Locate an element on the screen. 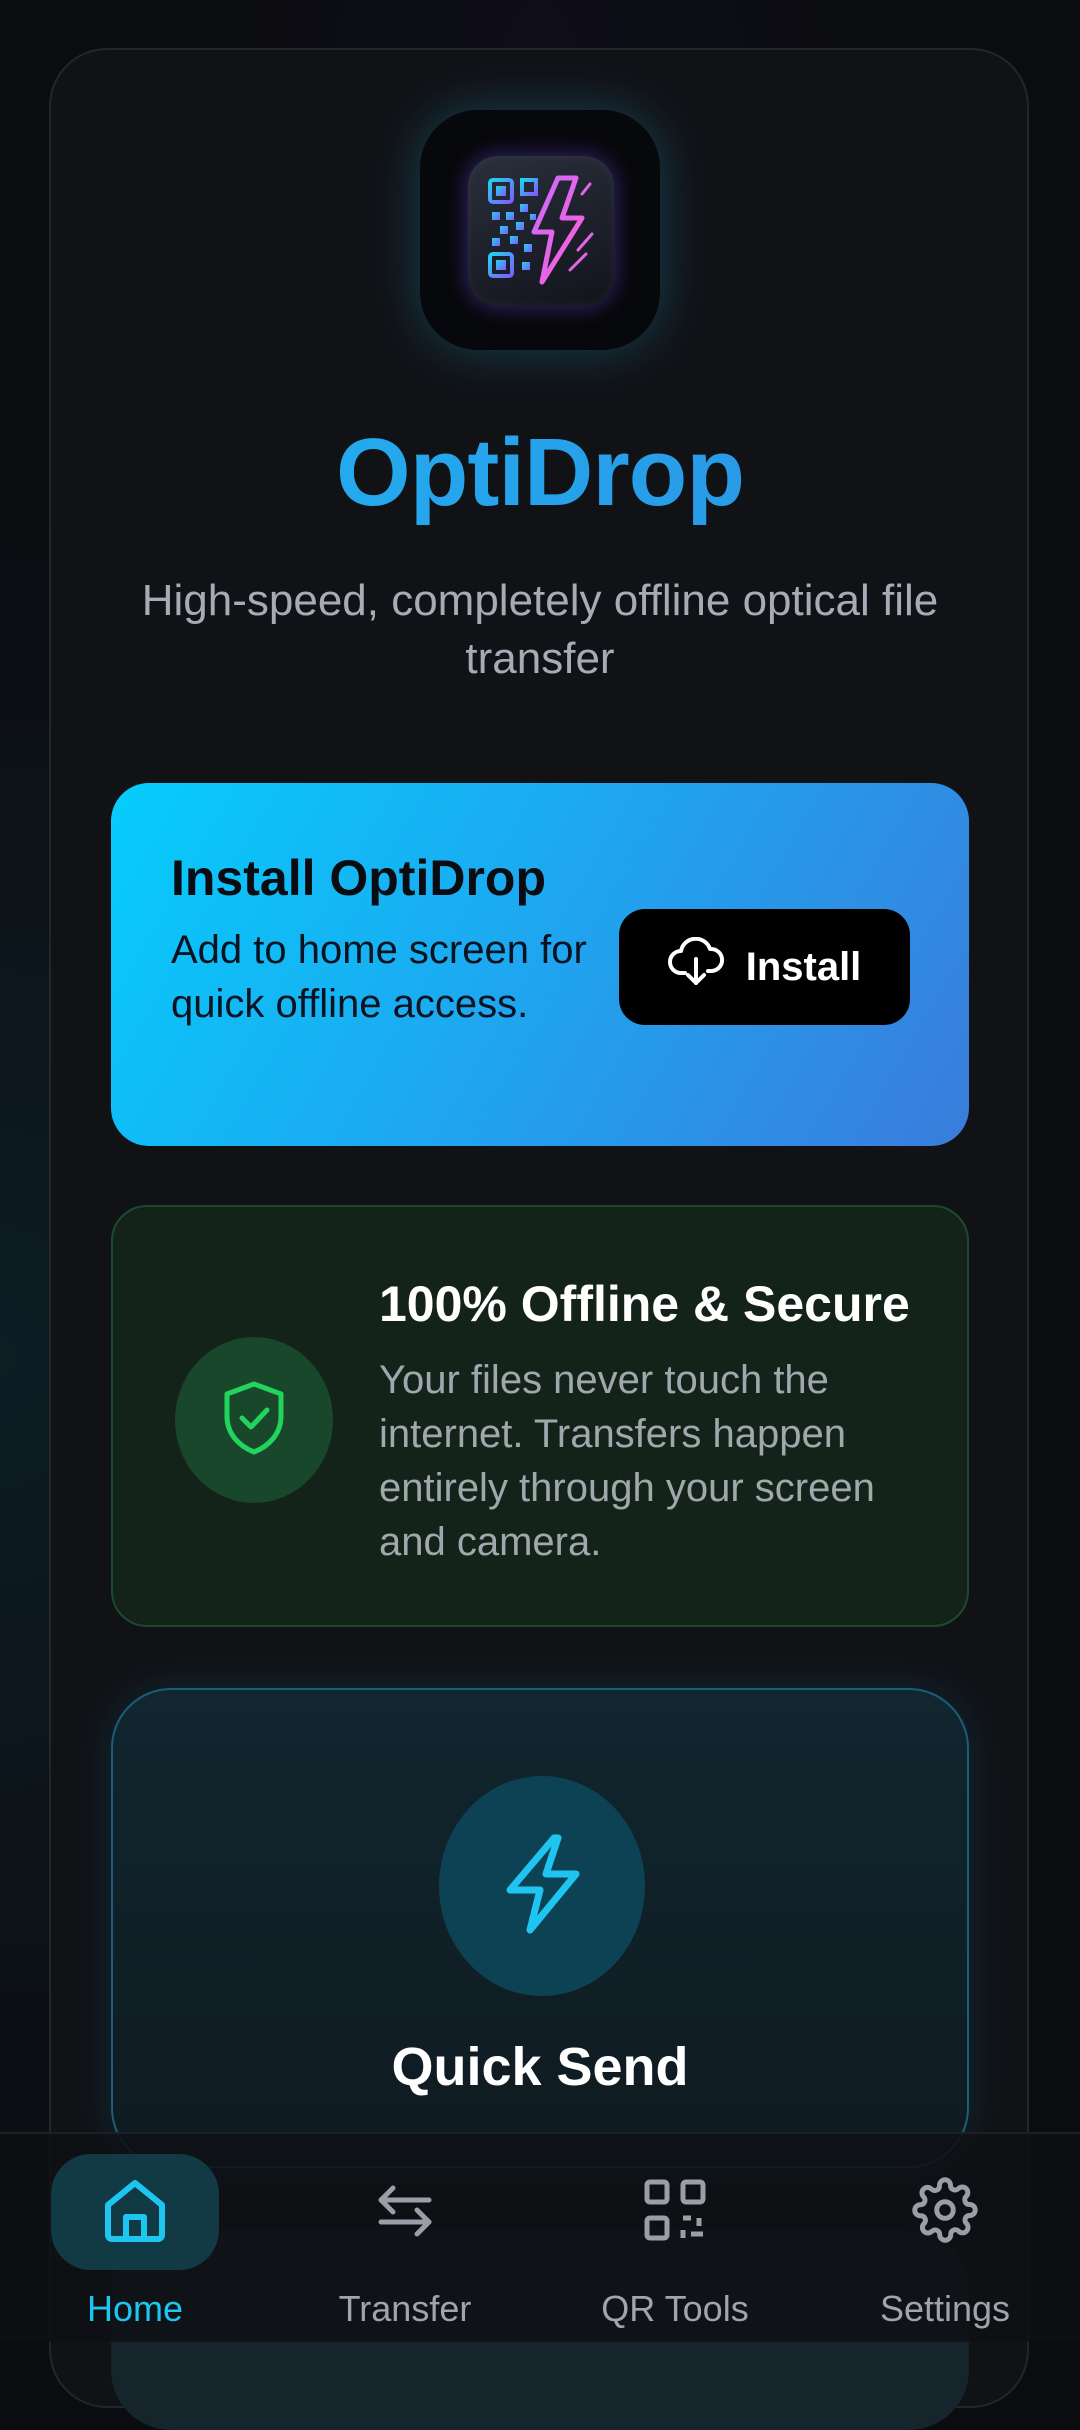 This screenshot has height=2430, width=1080. app-logo is located at coordinates (540, 230).